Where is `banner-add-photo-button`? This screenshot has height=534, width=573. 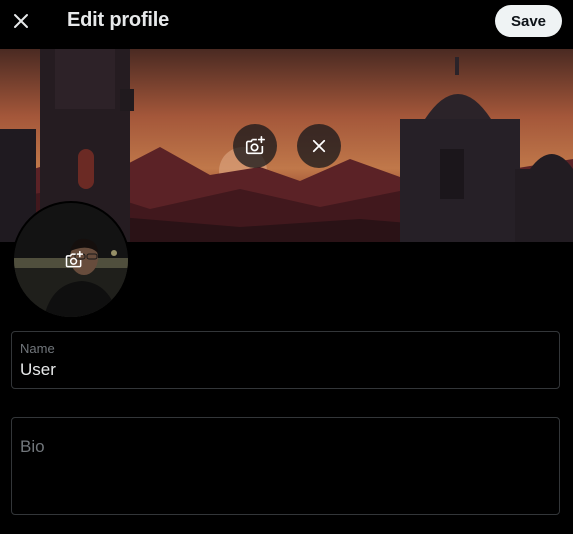 banner-add-photo-button is located at coordinates (255, 146).